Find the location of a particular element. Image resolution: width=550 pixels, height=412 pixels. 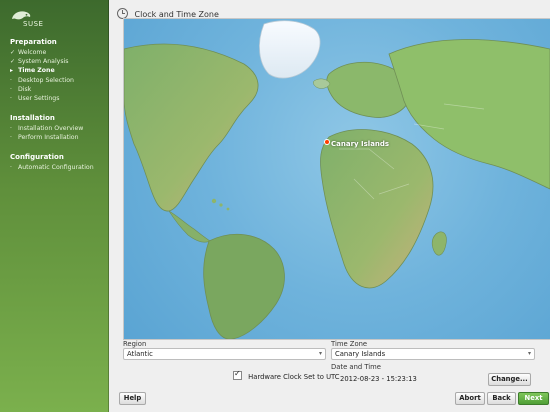

north-america-shape is located at coordinates (191, 127).